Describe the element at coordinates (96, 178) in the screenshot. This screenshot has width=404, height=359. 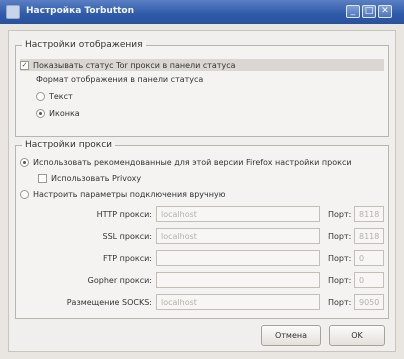
I see `use-privoxy-label: Использовать Privoxy` at that location.